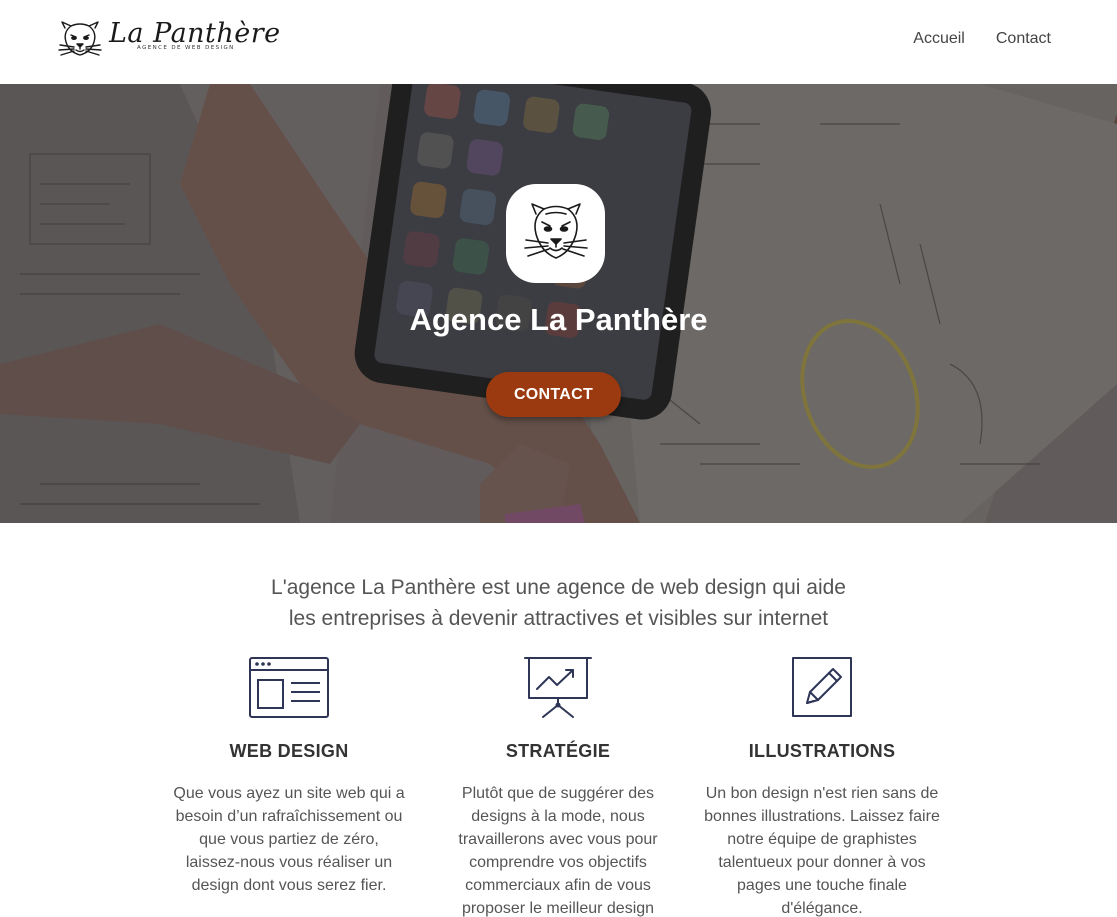 The width and height of the screenshot is (1117, 917). Describe the element at coordinates (558, 816) in the screenshot. I see `feature-line: designs à la mode, nous` at that location.